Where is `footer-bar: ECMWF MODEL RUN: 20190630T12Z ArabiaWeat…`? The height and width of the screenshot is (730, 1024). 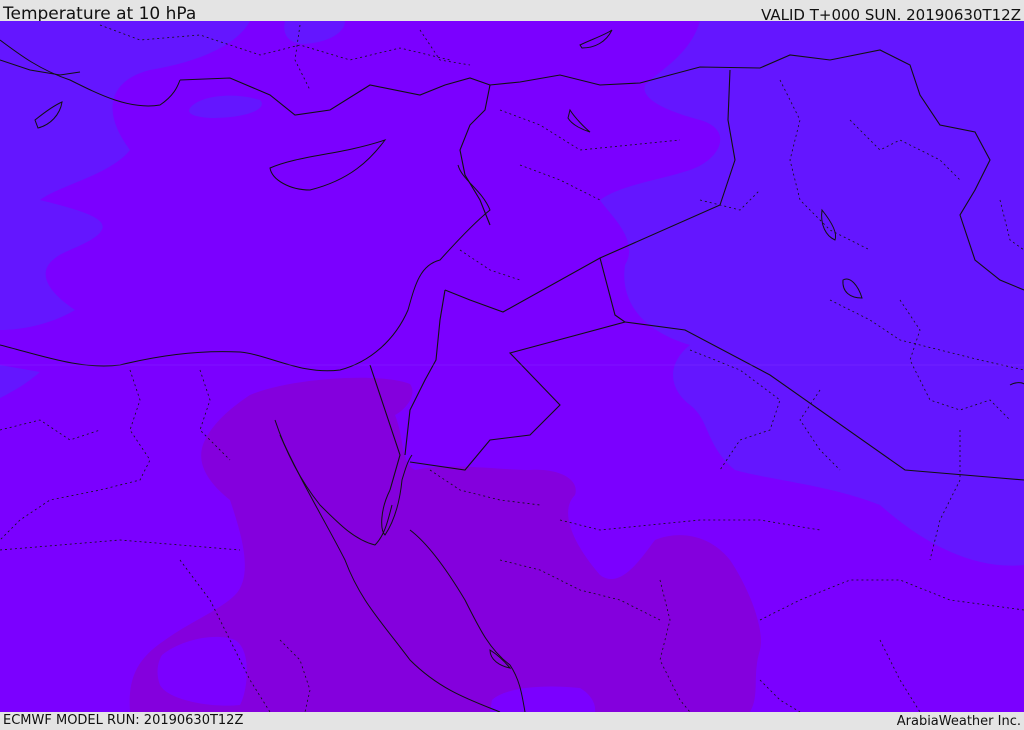
footer-bar: ECMWF MODEL RUN: 20190630T12Z ArabiaWeat… is located at coordinates (512, 720).